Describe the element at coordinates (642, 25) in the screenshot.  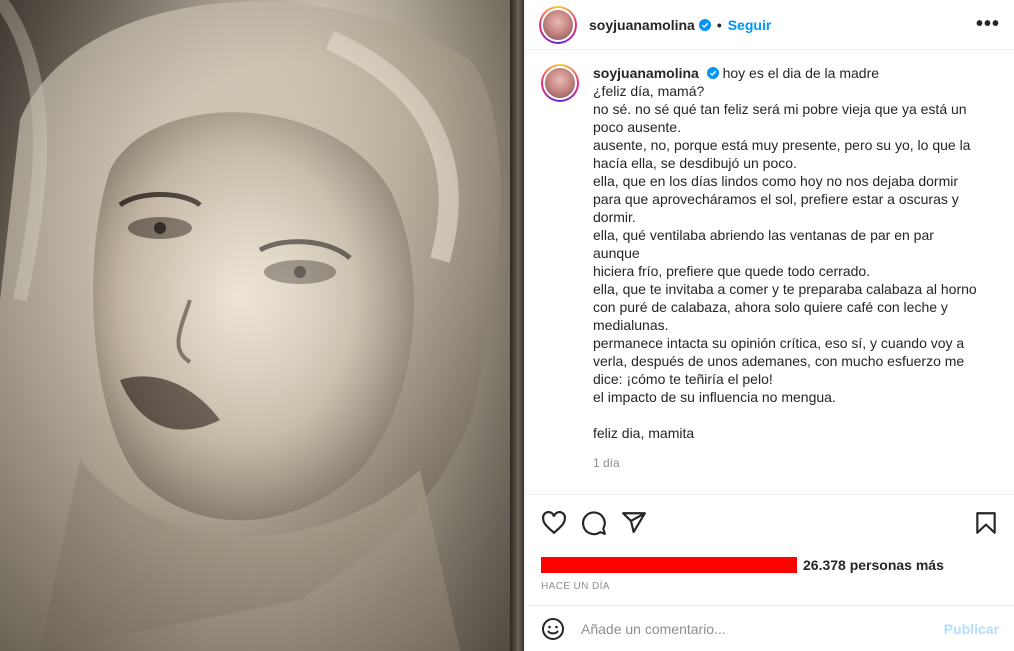
I see `author-username: soyjuanamolina` at that location.